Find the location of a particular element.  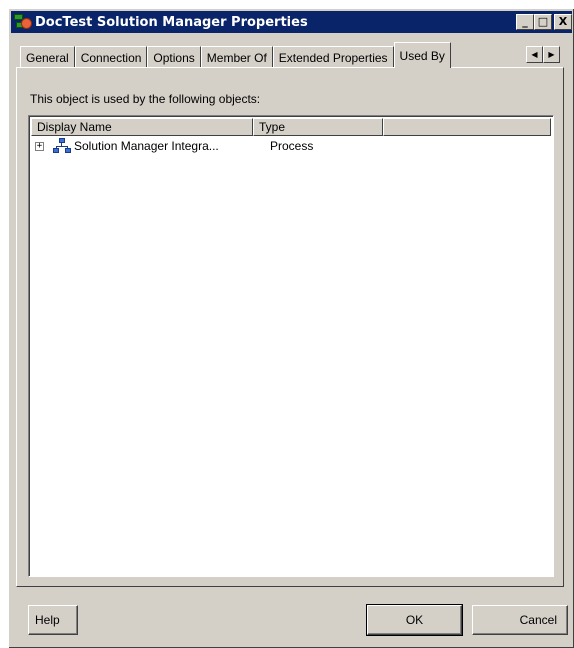

title-buttons: _ □ X is located at coordinates (544, 22).